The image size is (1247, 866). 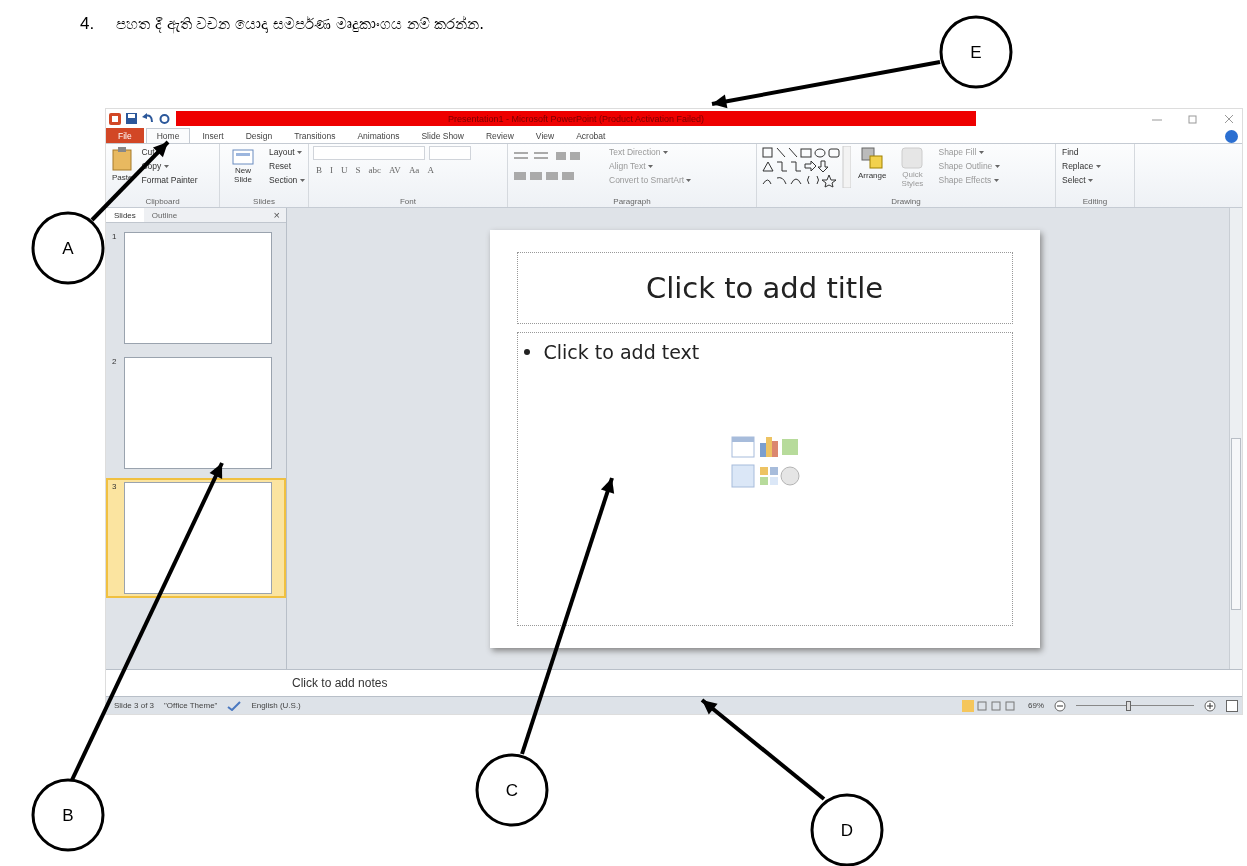 What do you see at coordinates (1235, 438) in the screenshot?
I see `vertical-scrollbar` at bounding box center [1235, 438].